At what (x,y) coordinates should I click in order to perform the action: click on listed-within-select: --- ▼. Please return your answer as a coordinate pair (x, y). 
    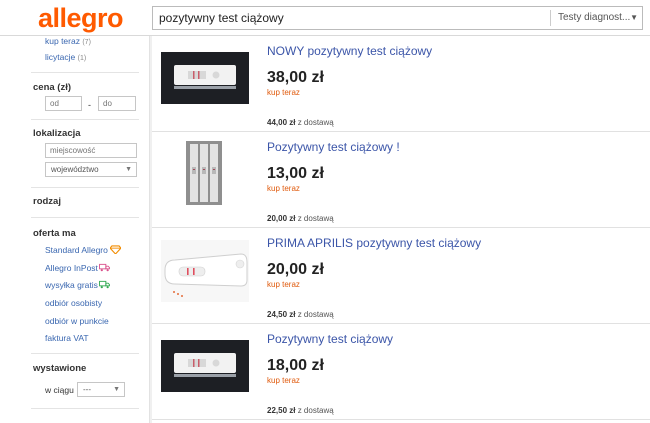
    Looking at the image, I should click on (101, 389).